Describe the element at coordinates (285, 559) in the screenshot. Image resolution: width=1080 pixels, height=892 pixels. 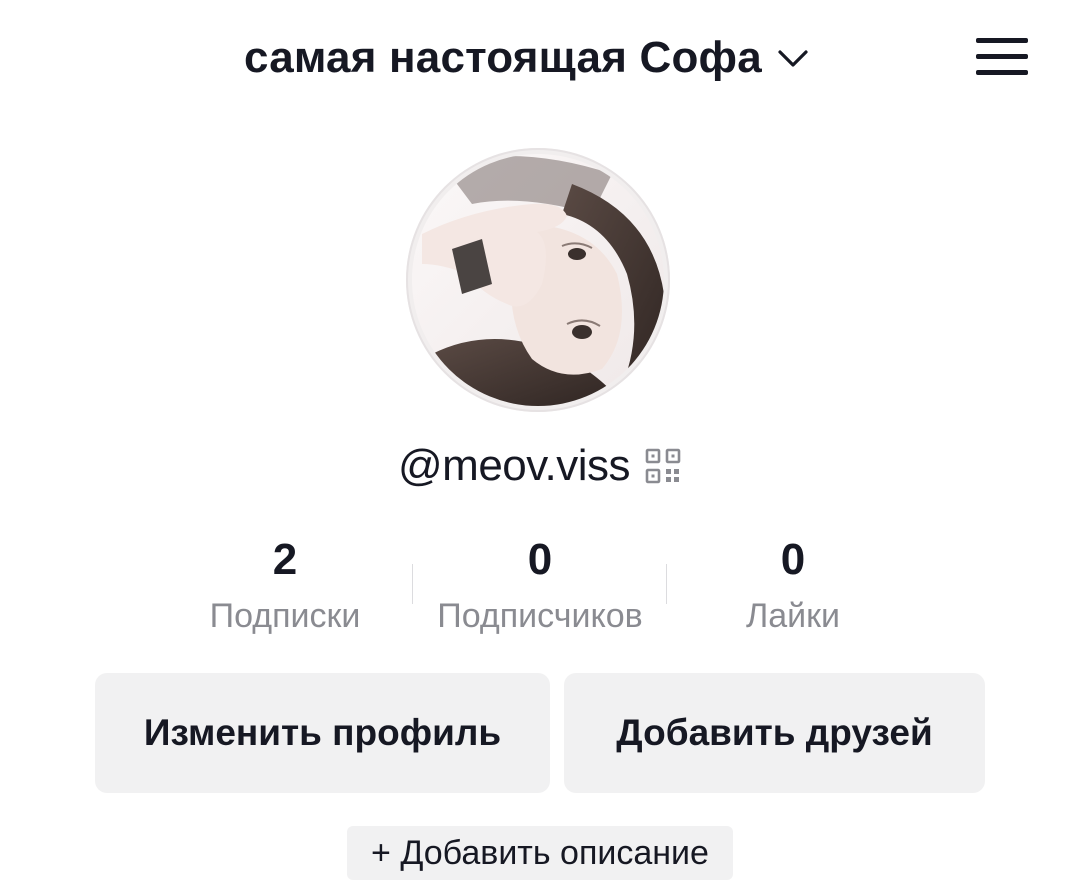
I see `stat-following-value: 2` at that location.